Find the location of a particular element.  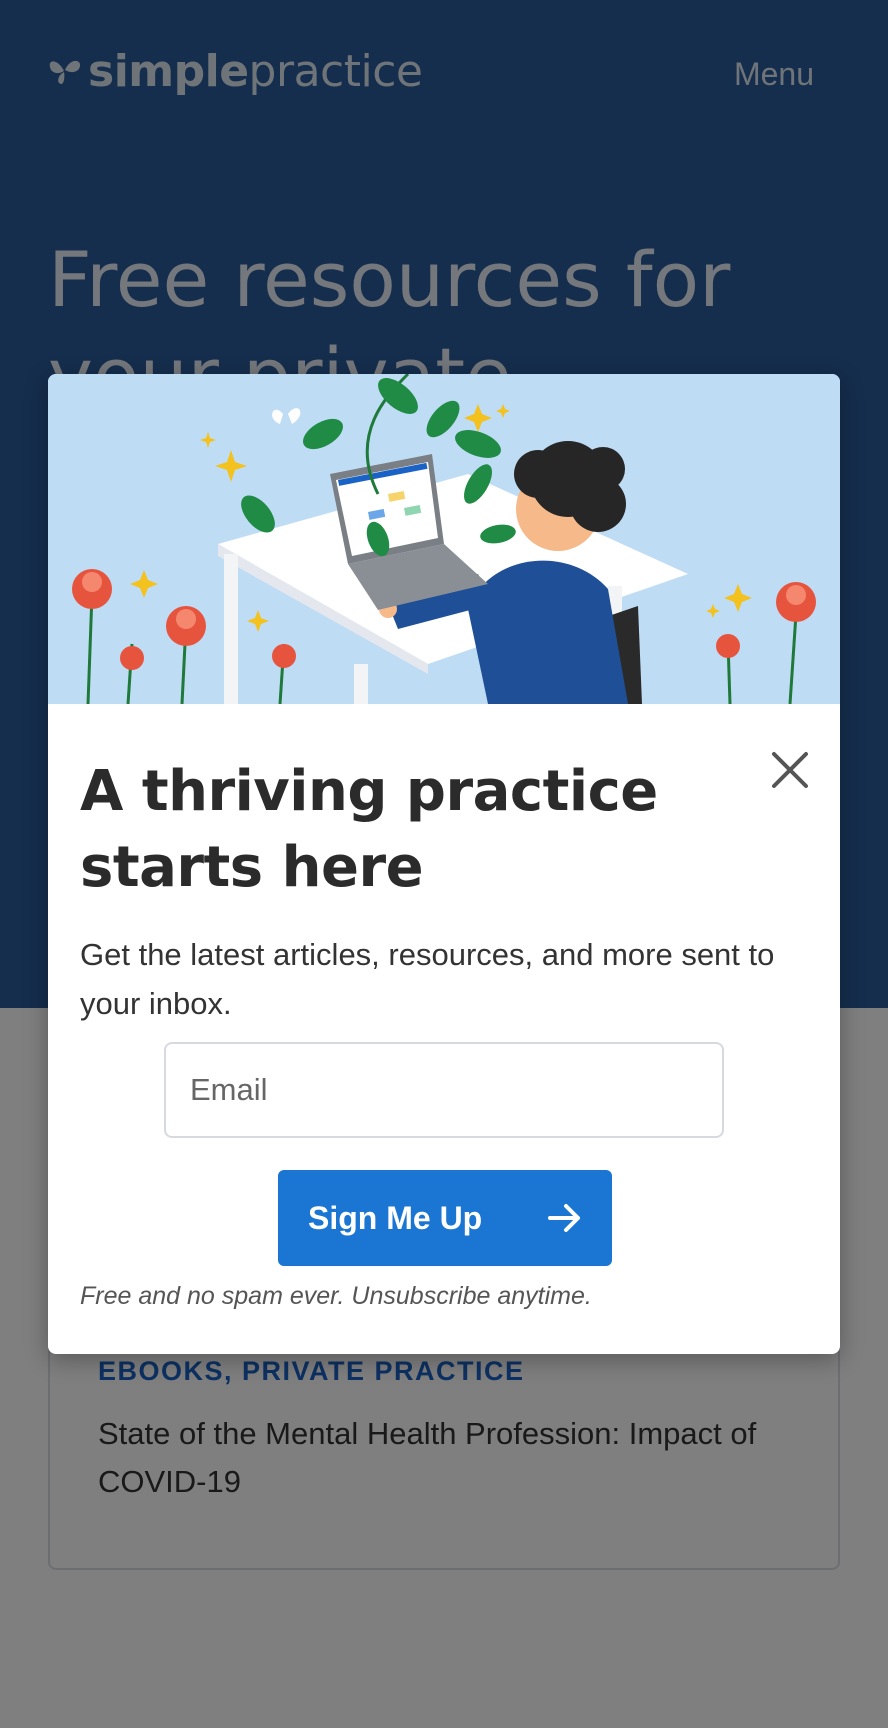

sign-up-button: Sign Me Up is located at coordinates (445, 1218).